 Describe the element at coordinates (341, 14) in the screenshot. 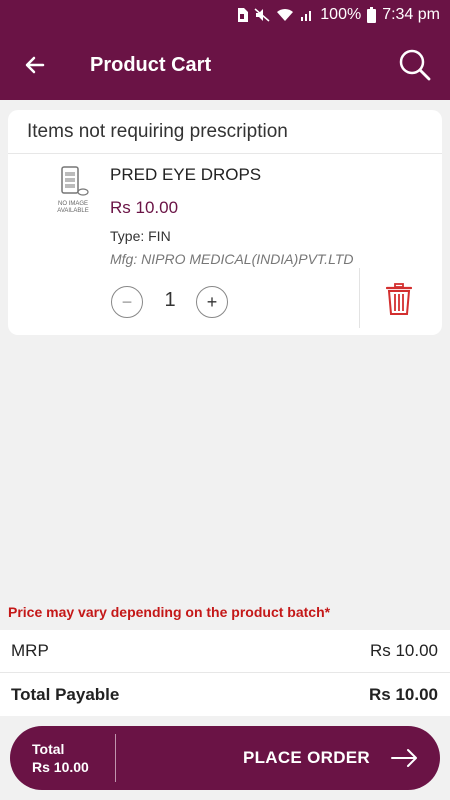

I see `battery-percent: 100%` at that location.